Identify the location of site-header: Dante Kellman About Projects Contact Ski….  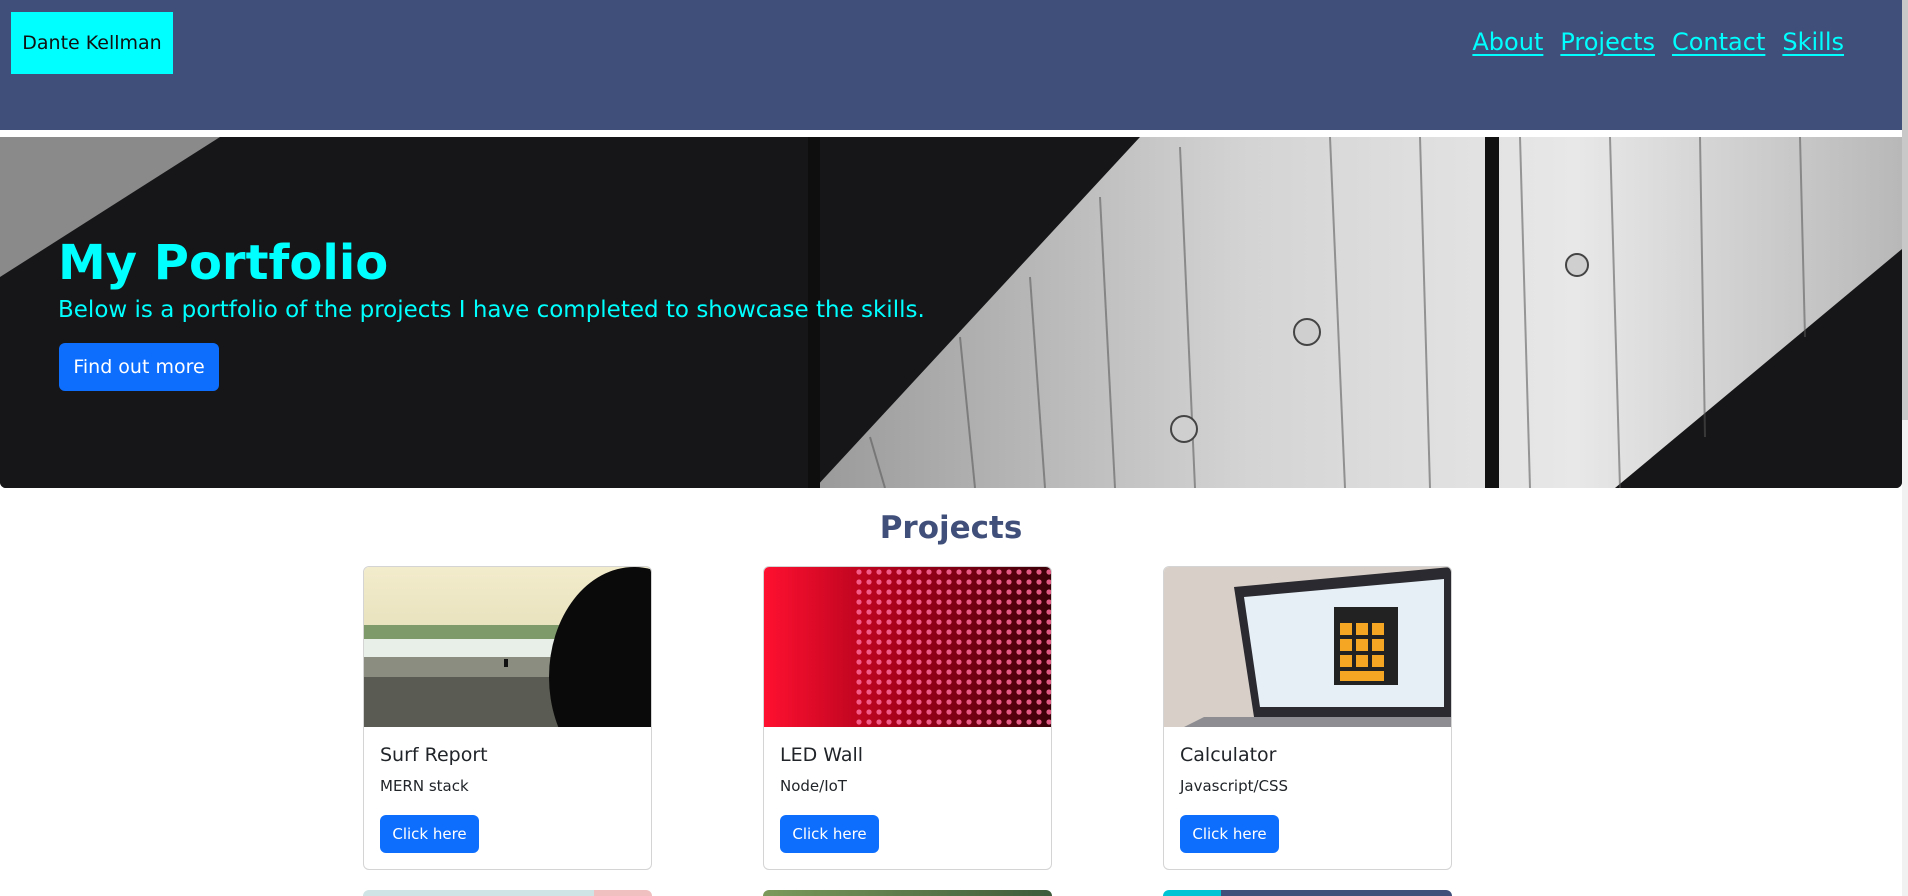
(951, 65).